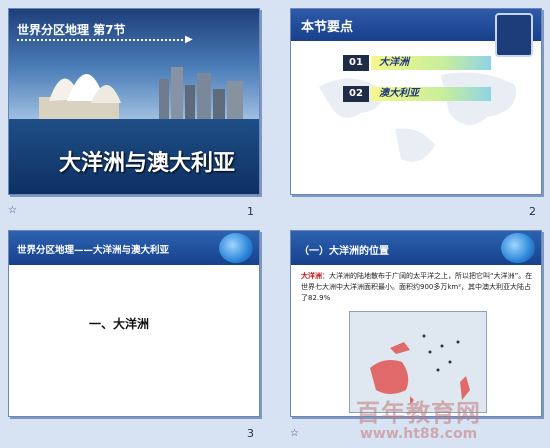 This screenshot has height=448, width=550. Describe the element at coordinates (189, 39) in the screenshot. I see `arrow-right-icon: ▶` at that location.